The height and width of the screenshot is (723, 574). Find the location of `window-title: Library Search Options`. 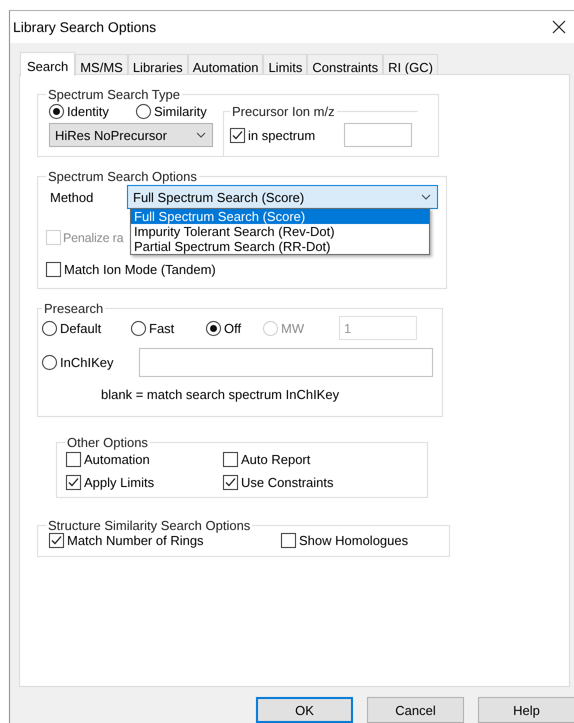

window-title: Library Search Options is located at coordinates (84, 27).